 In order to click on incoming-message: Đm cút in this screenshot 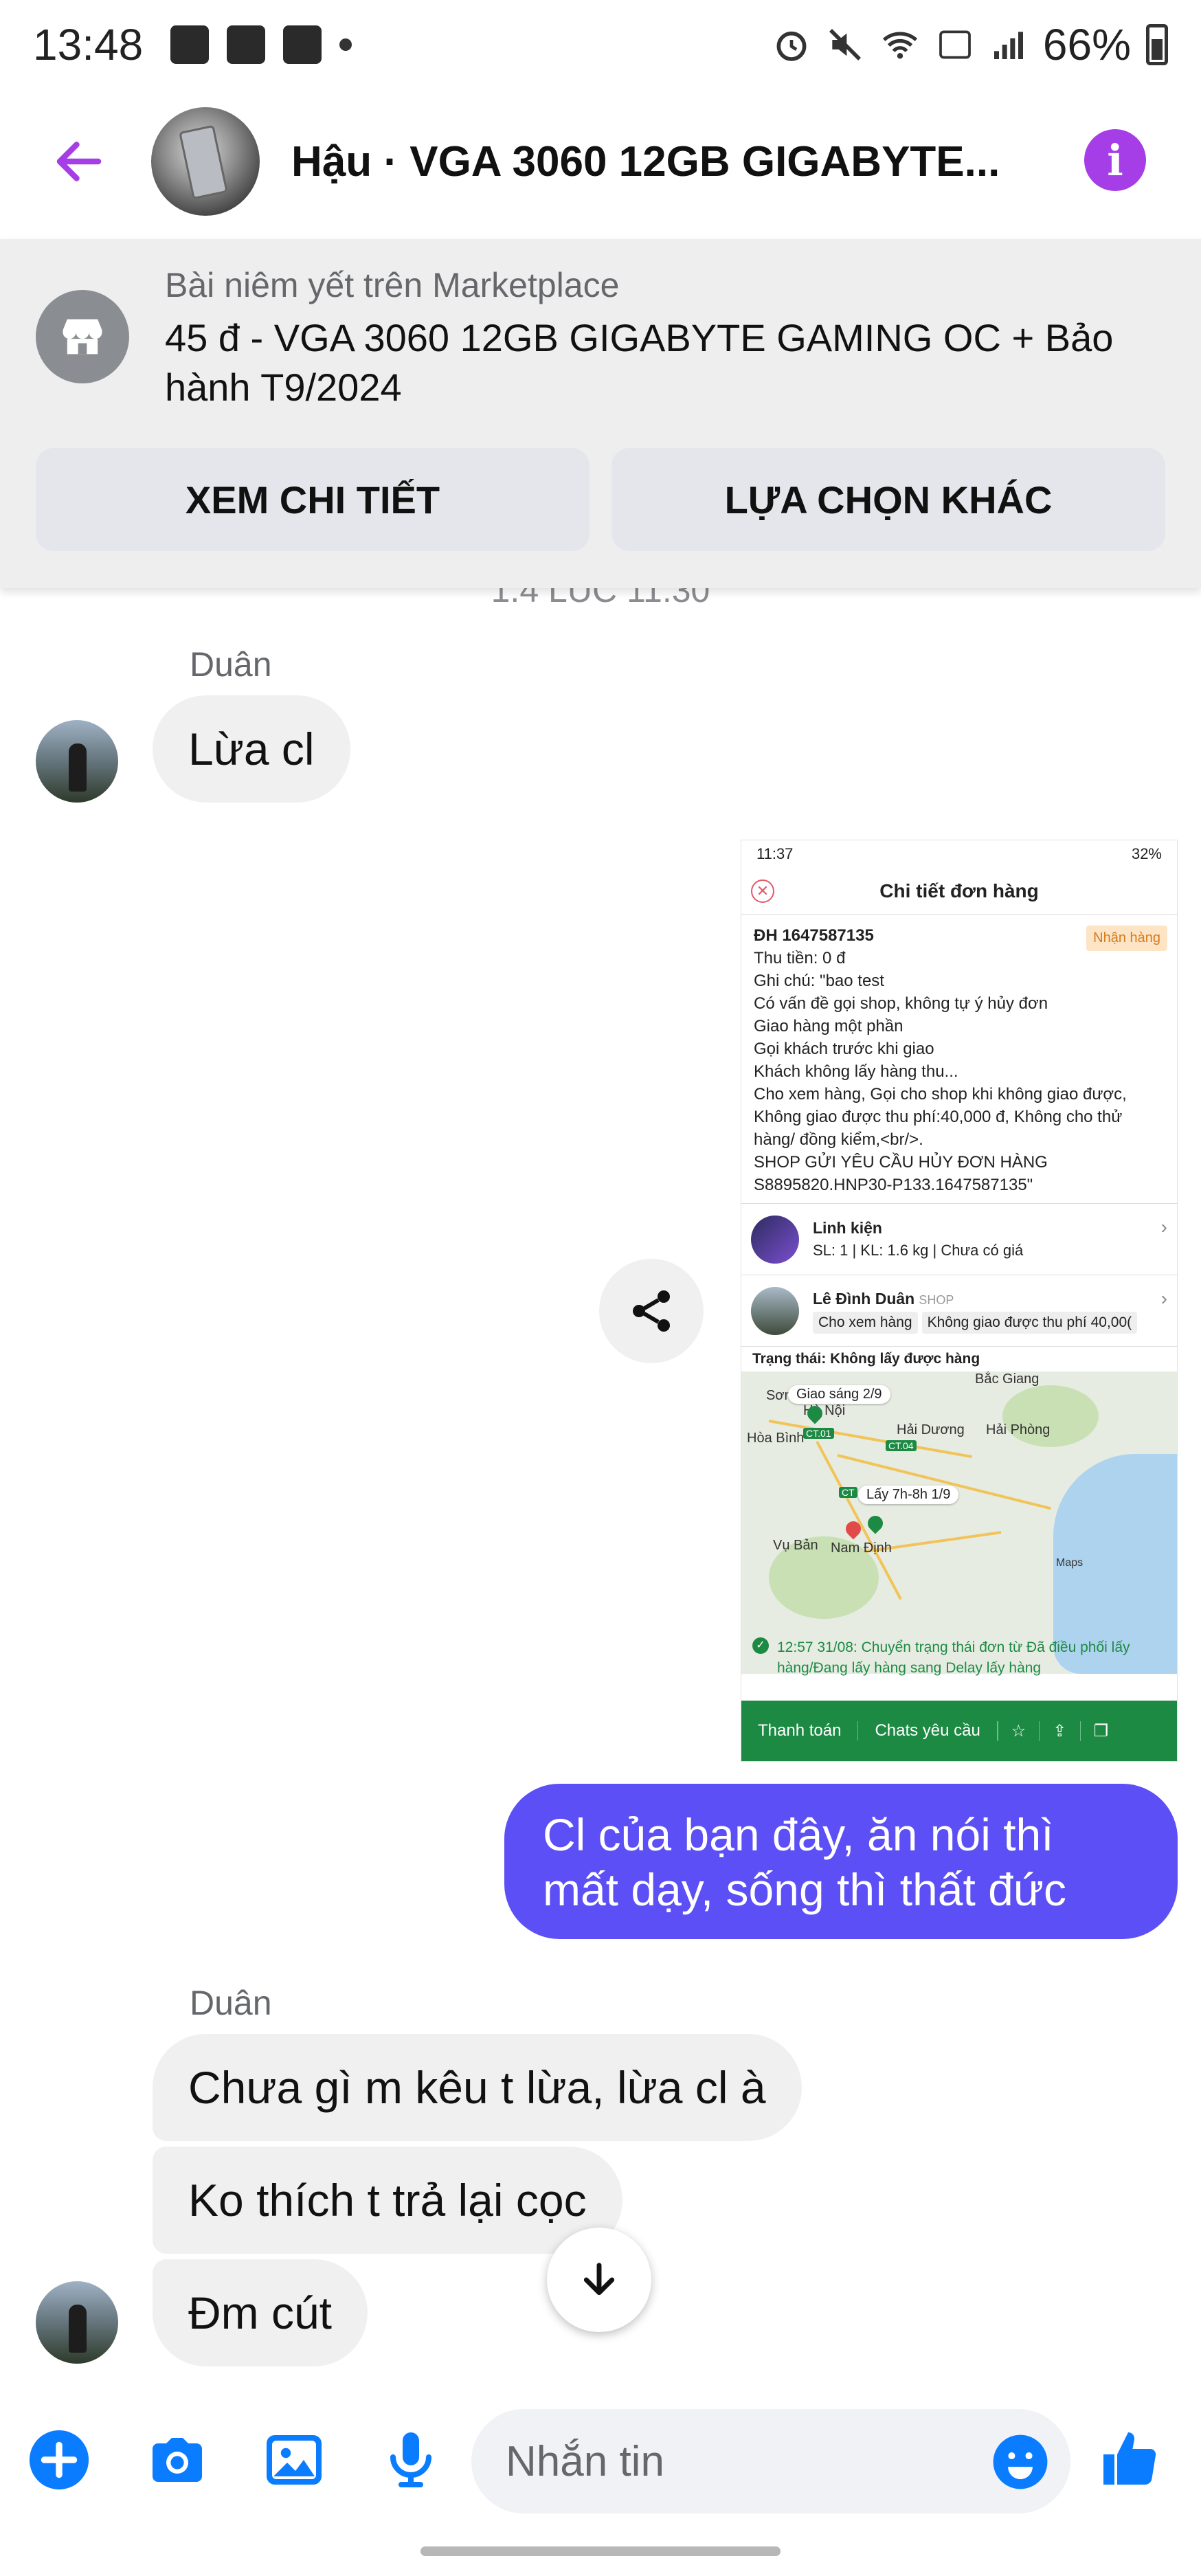, I will do `click(260, 2312)`.